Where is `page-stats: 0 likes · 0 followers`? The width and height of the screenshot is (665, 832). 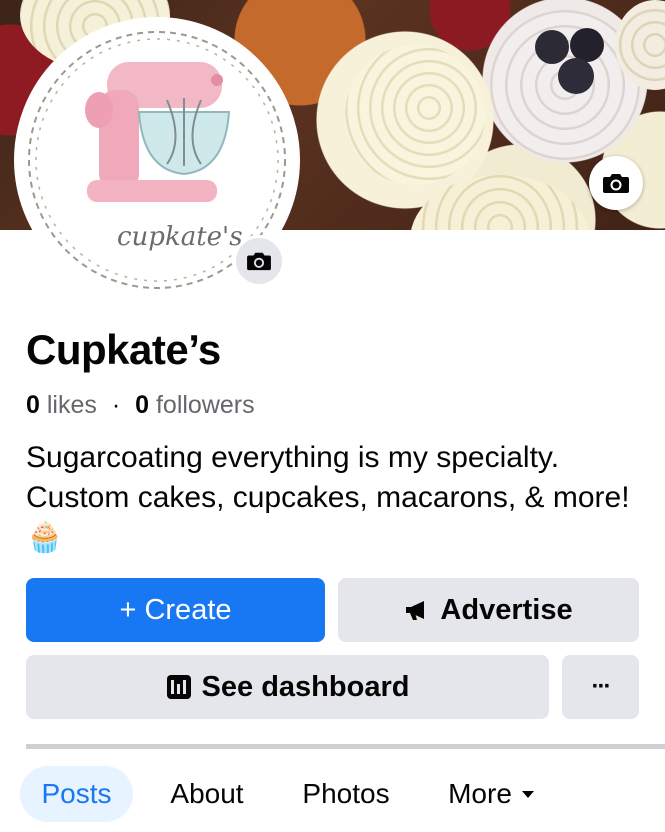
page-stats: 0 likes · 0 followers is located at coordinates (140, 405).